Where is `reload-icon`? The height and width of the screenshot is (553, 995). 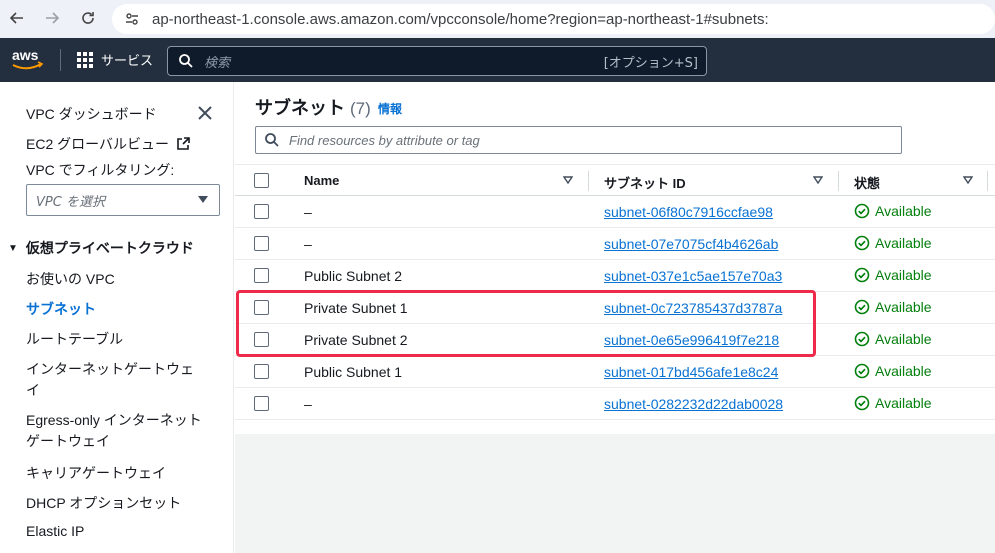 reload-icon is located at coordinates (88, 18).